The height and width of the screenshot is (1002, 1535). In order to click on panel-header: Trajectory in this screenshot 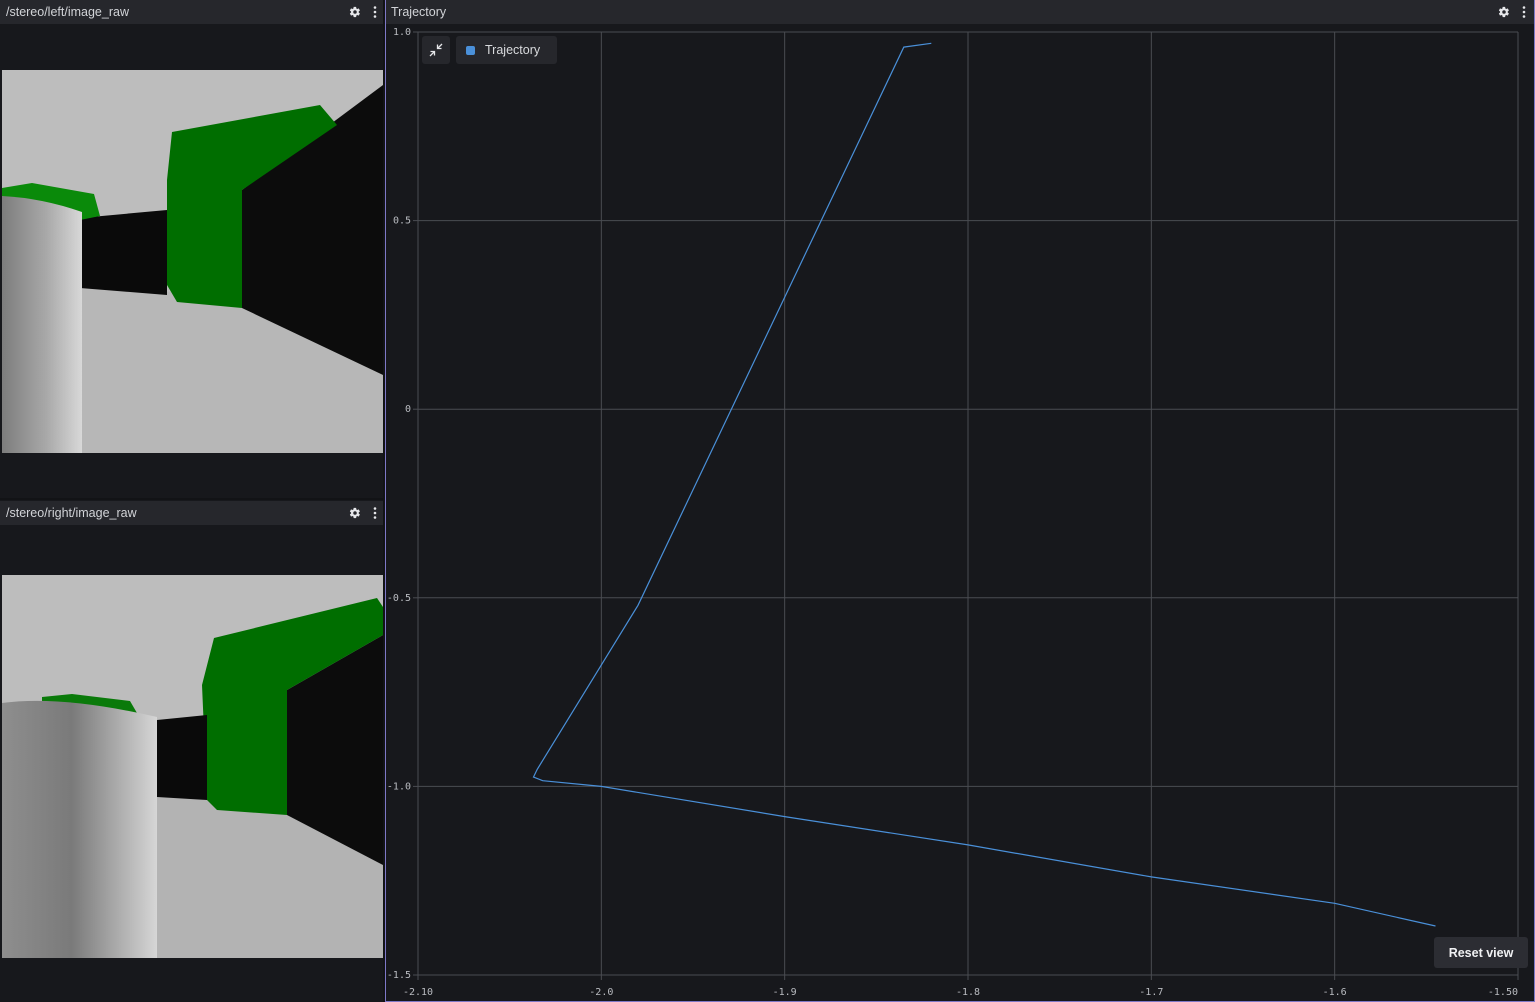, I will do `click(960, 12)`.